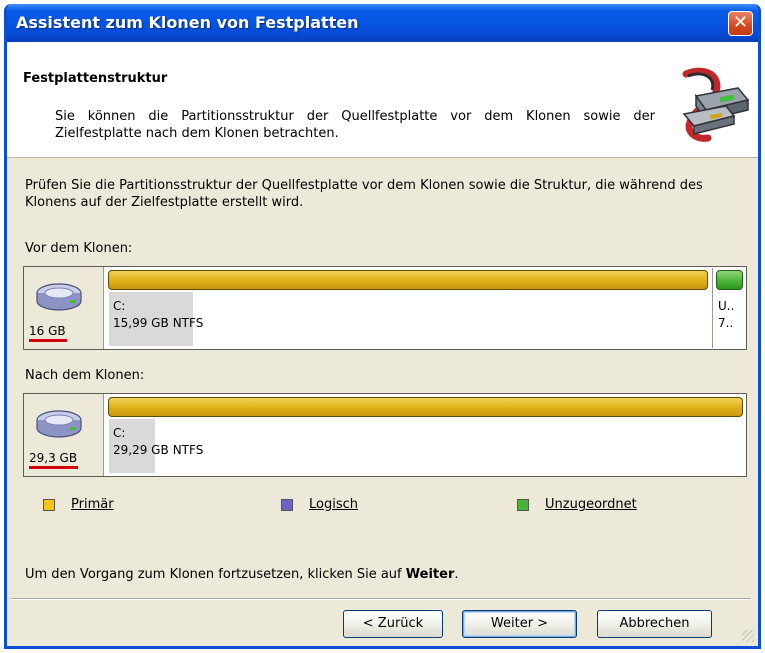  I want to click on after-cloning-label: Nach dem Klonen:, so click(85, 375).